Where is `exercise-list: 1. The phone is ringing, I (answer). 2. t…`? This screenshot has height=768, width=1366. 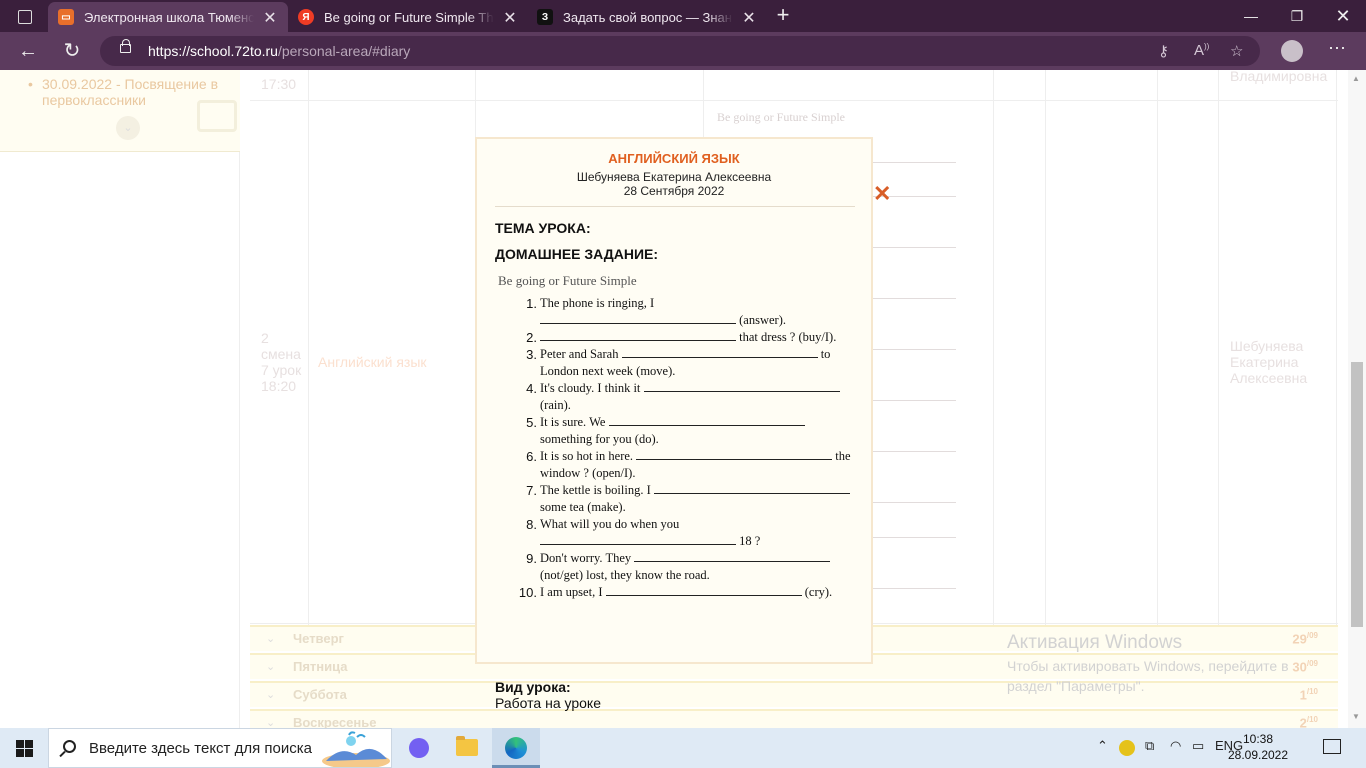
exercise-list: 1. The phone is ringing, I (answer). 2. t… is located at coordinates (682, 448).